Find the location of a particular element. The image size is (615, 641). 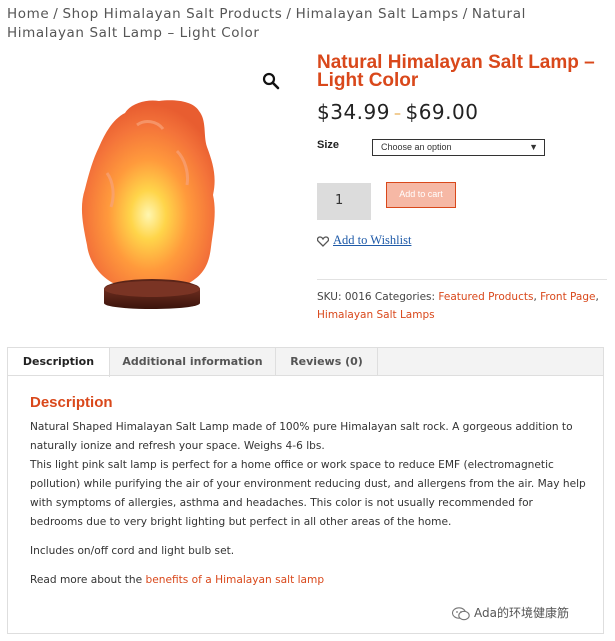

tab-description: Description is located at coordinates (59, 362).